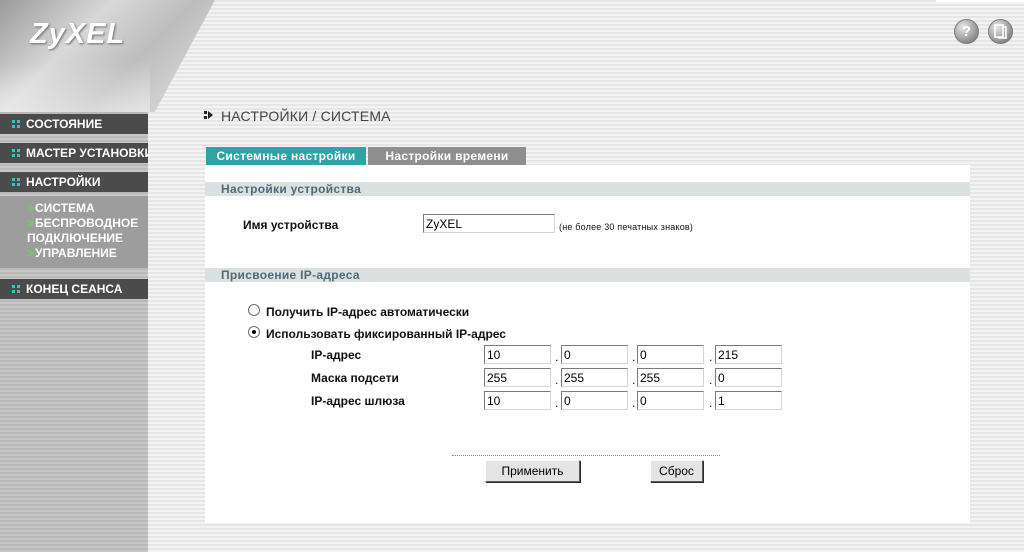 This screenshot has height=552, width=1024. What do you see at coordinates (355, 378) in the screenshot?
I see `subnet-mask-label: Маска подсети` at bounding box center [355, 378].